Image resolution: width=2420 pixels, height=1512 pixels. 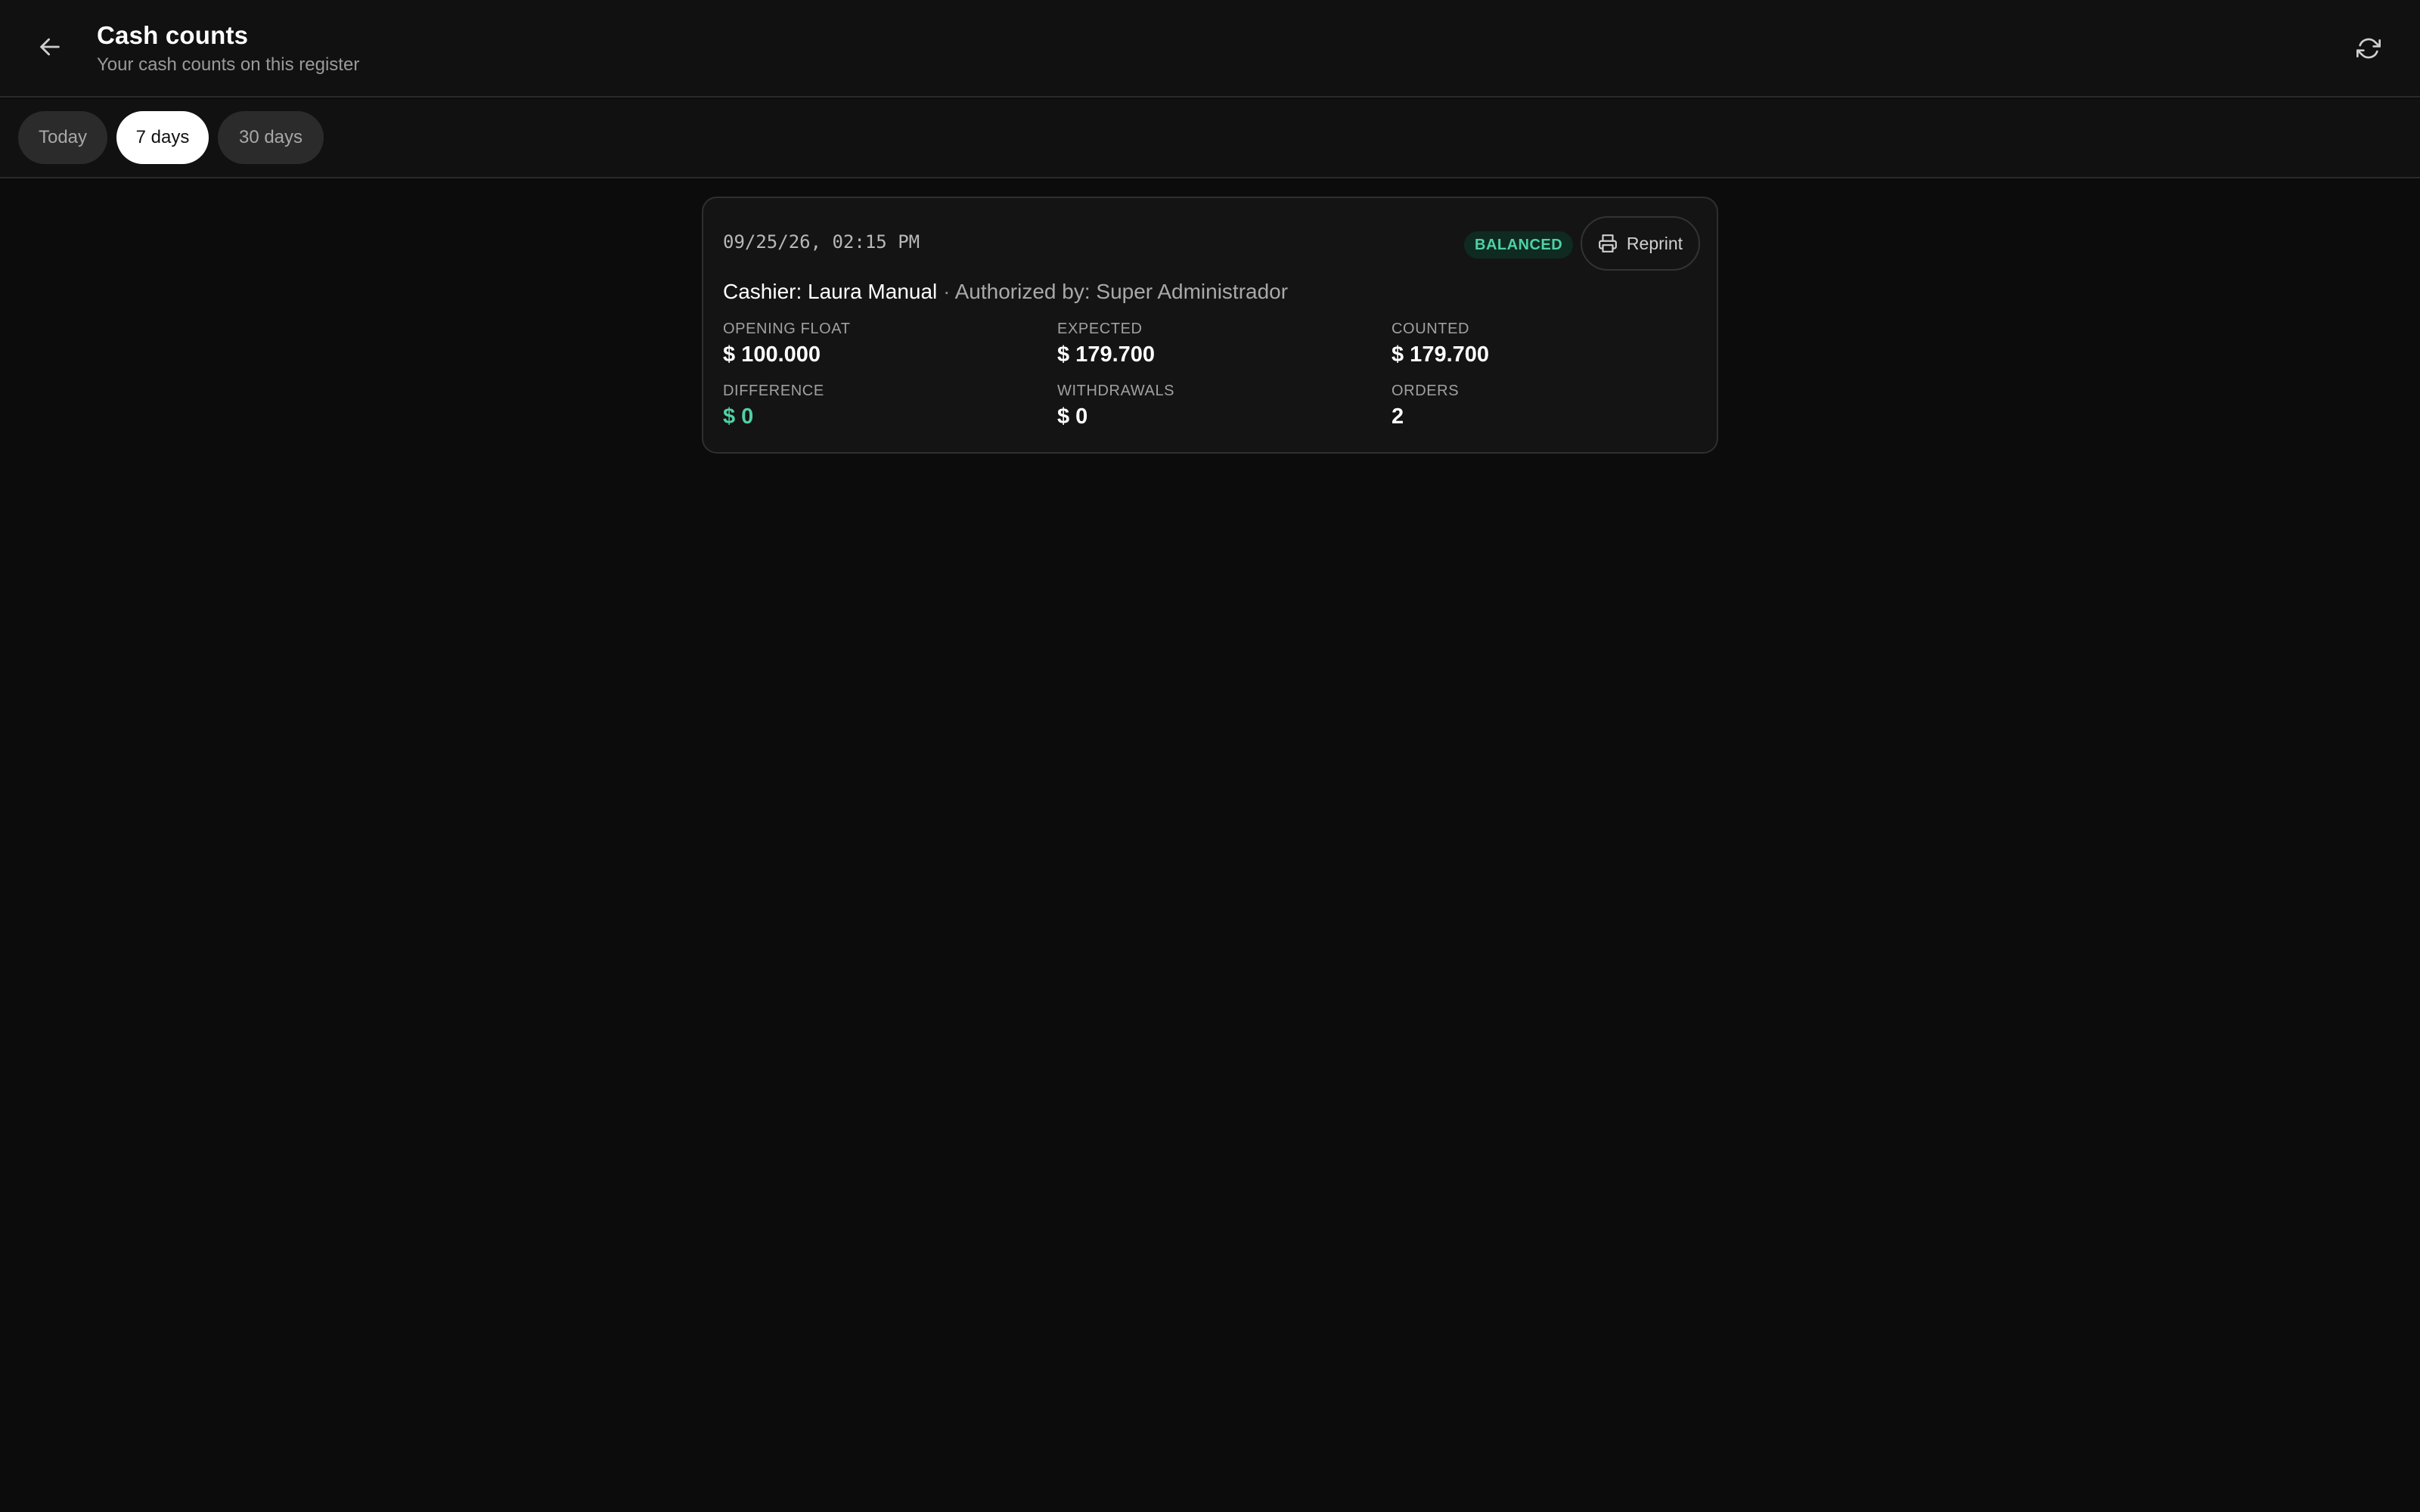 What do you see at coordinates (1210, 138) in the screenshot?
I see `date-range-filter-bar: Today 7 days 30 days` at bounding box center [1210, 138].